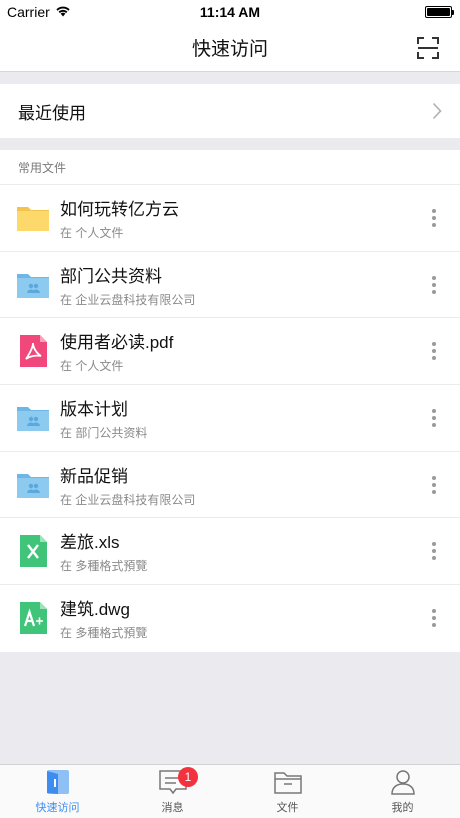 Image resolution: width=460 pixels, height=818 pixels. I want to click on file-name: 新品促销, so click(94, 476).